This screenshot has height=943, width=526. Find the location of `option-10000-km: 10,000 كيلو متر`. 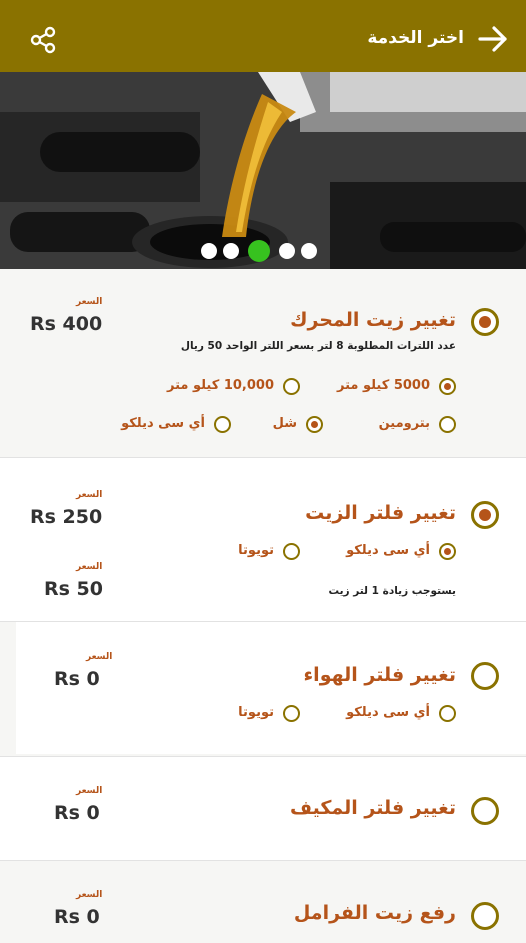

option-10000-km: 10,000 كيلو متر is located at coordinates (220, 387).